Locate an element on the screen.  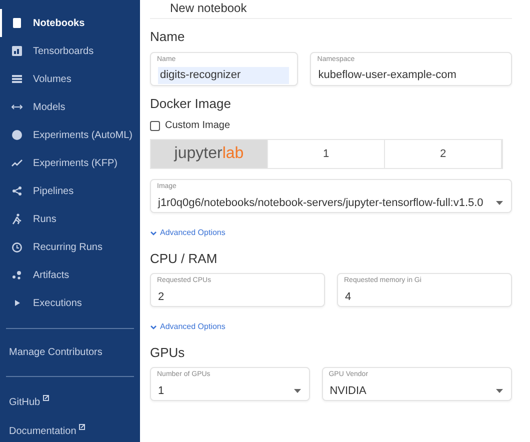
section-heading: Name is located at coordinates (168, 37).